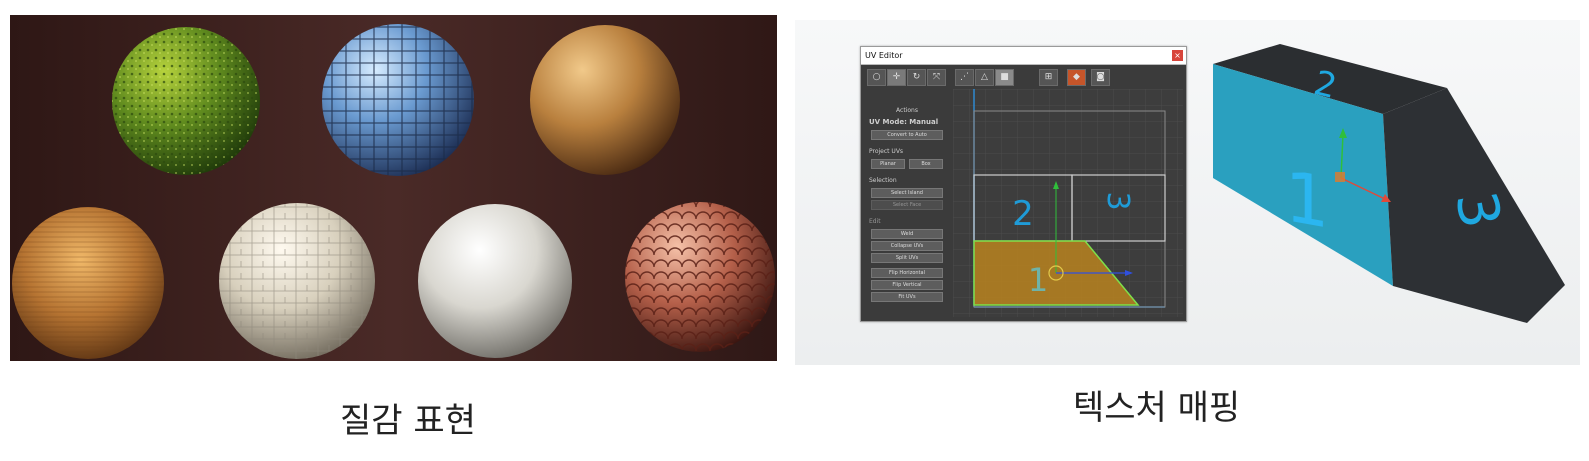 The height and width of the screenshot is (461, 1589). Describe the element at coordinates (1389, 183) in the screenshot. I see `mapped-box-render: 2 1 3` at that location.